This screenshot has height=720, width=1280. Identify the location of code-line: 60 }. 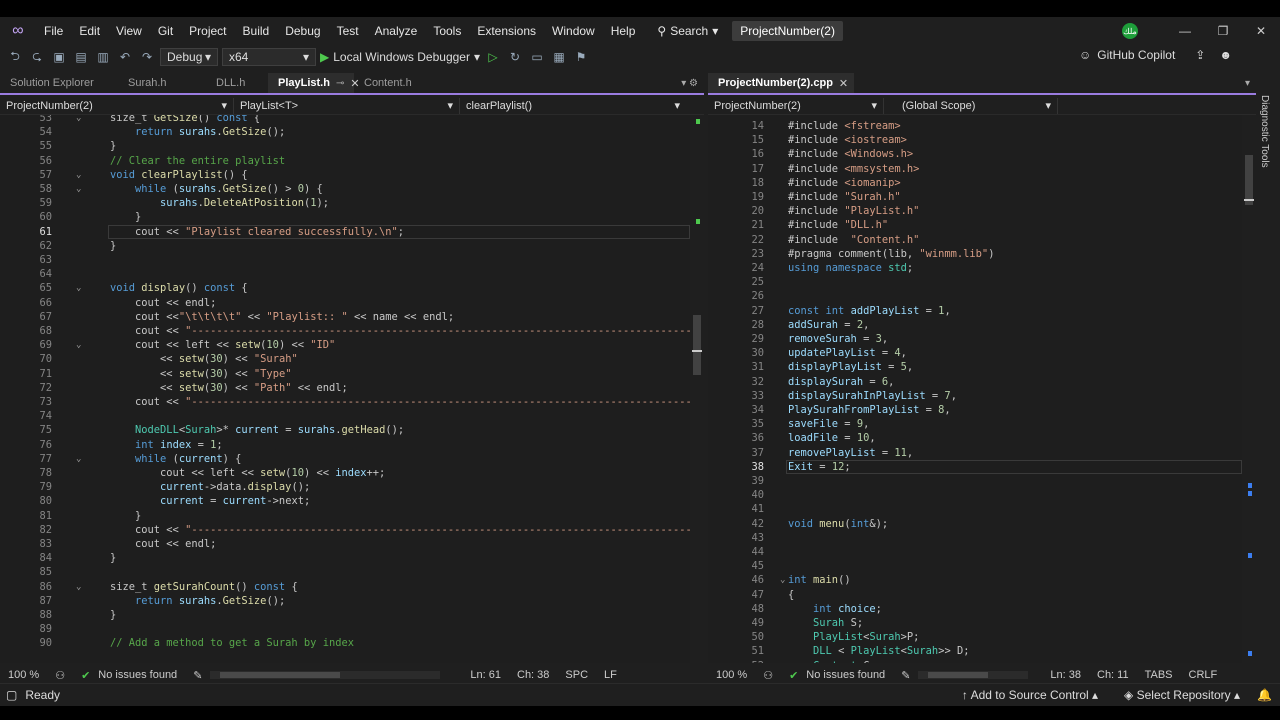
(345, 217).